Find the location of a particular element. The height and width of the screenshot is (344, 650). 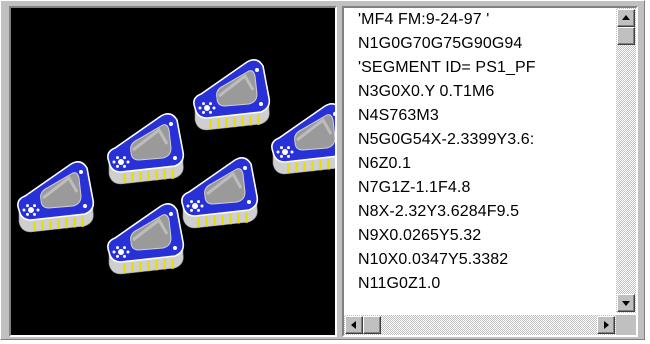

scroll-down-button is located at coordinates (626, 303).